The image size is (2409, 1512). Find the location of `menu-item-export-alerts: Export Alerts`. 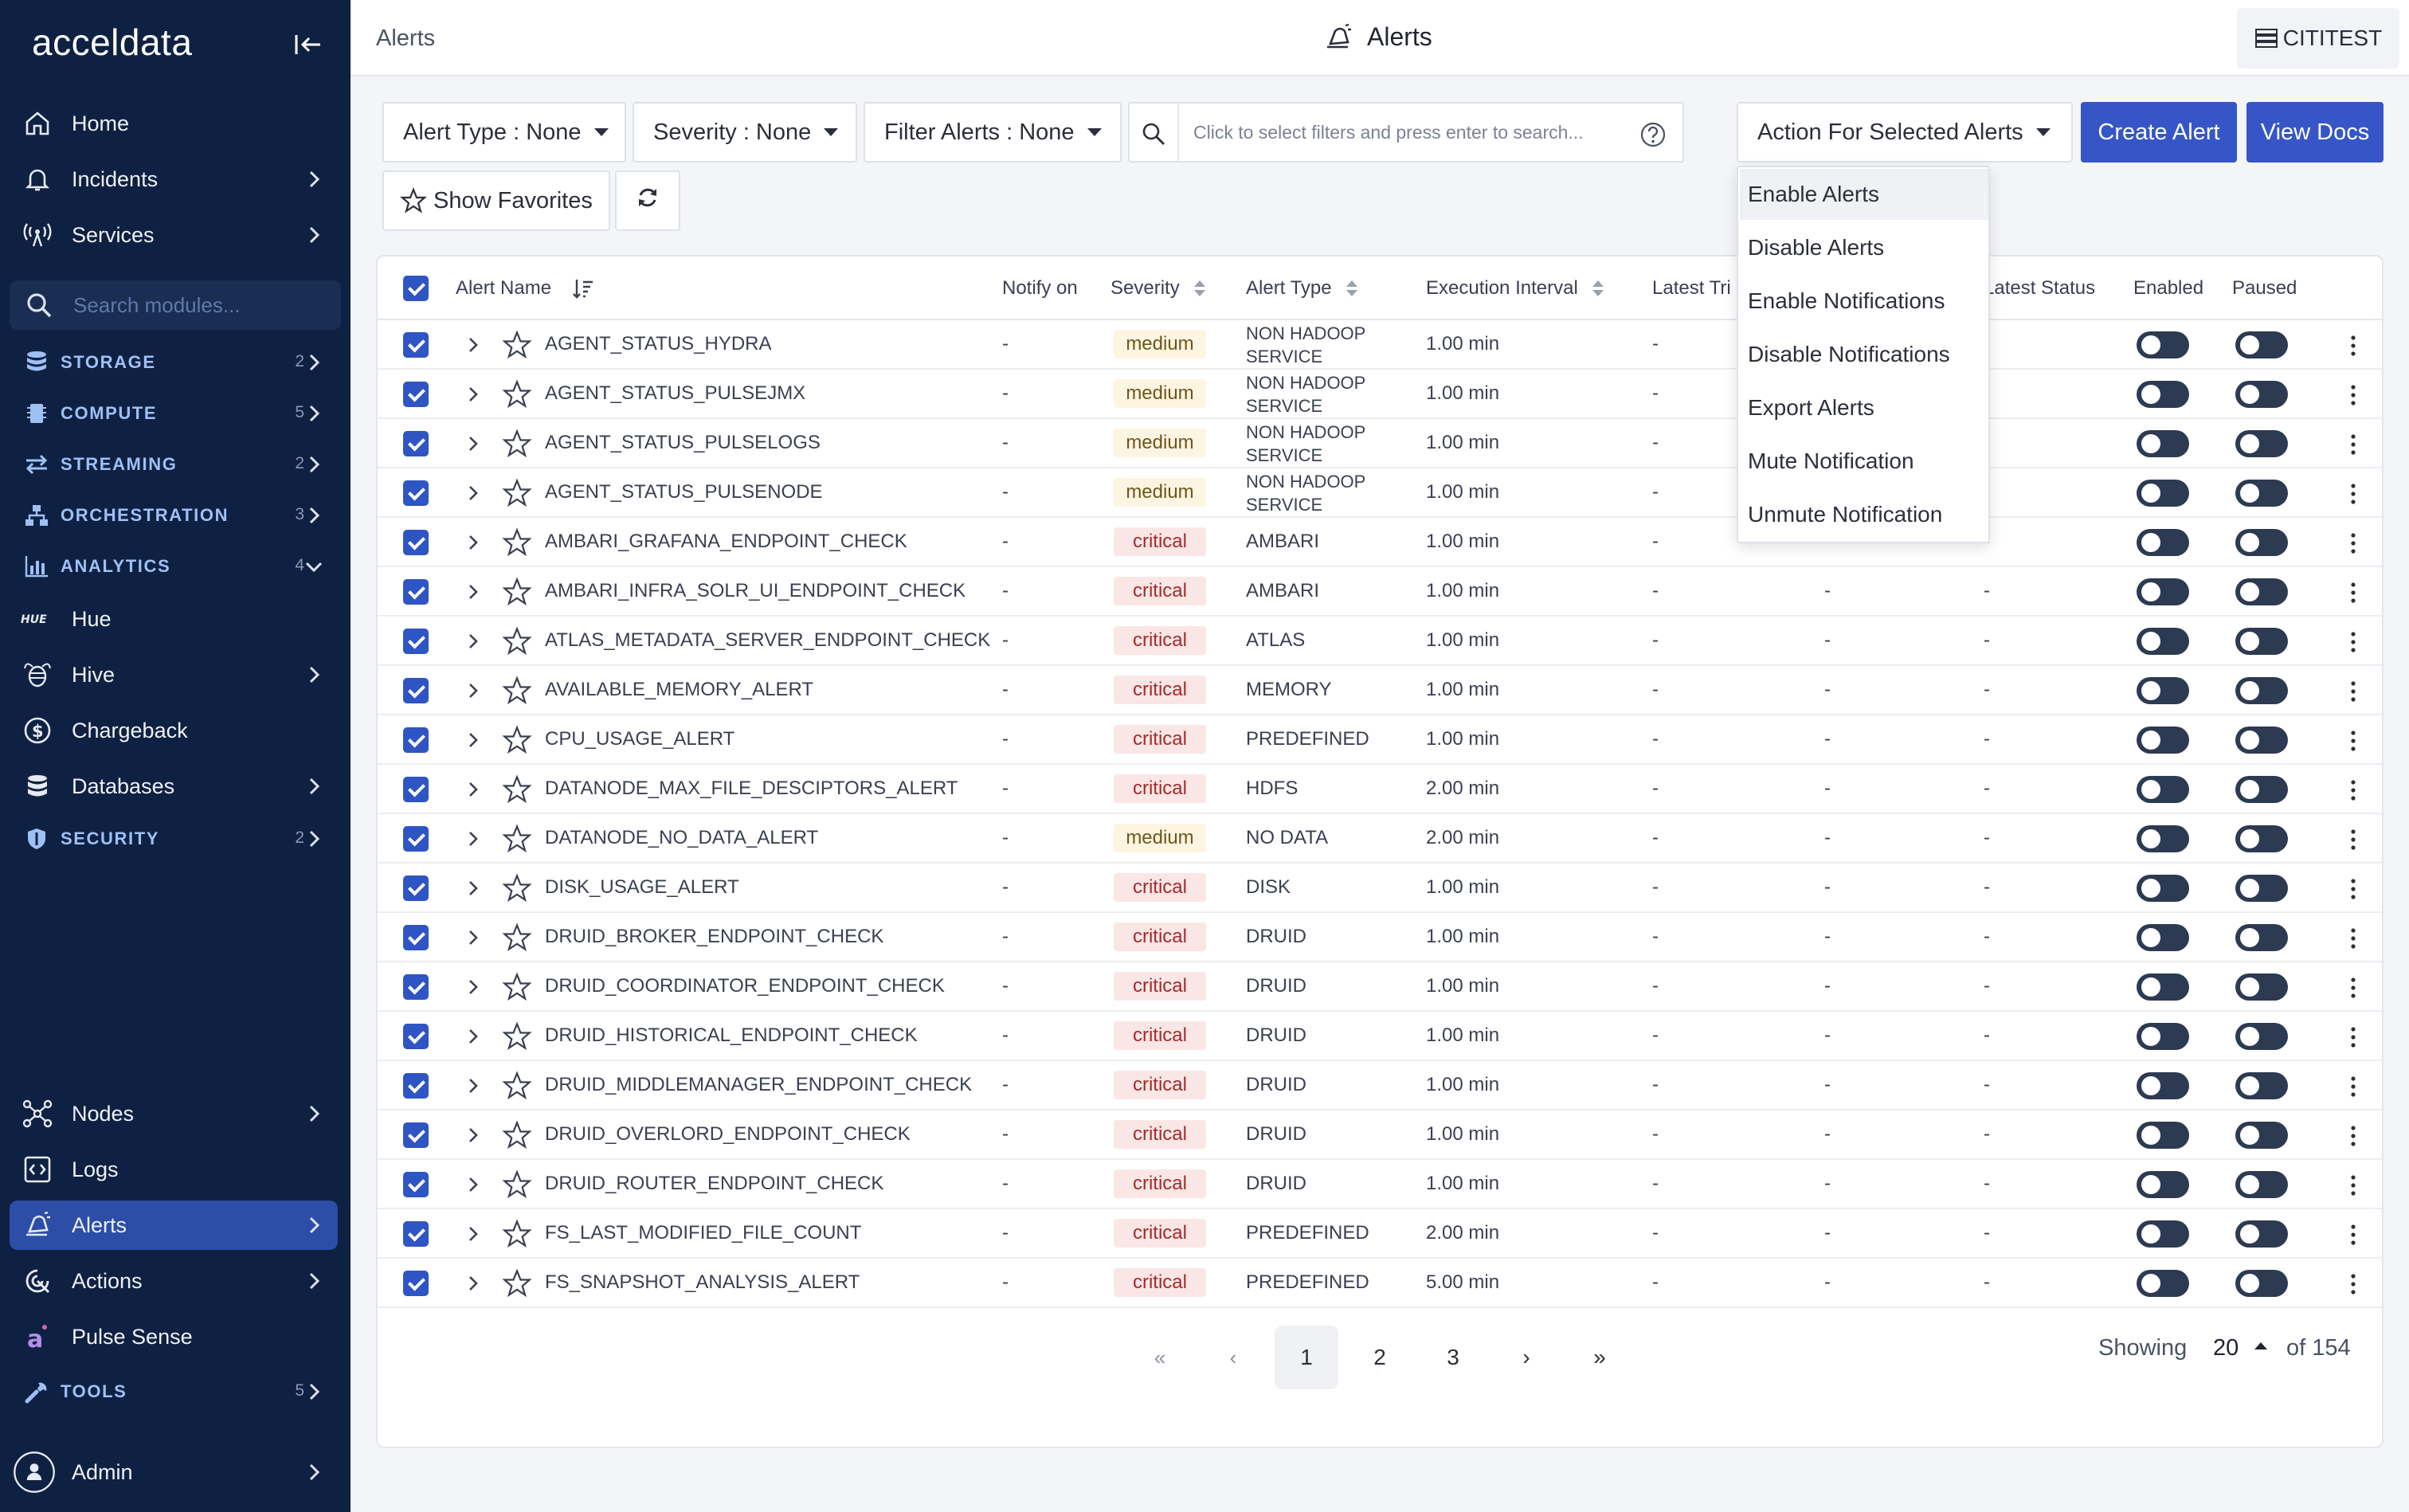

menu-item-export-alerts: Export Alerts is located at coordinates (1864, 407).